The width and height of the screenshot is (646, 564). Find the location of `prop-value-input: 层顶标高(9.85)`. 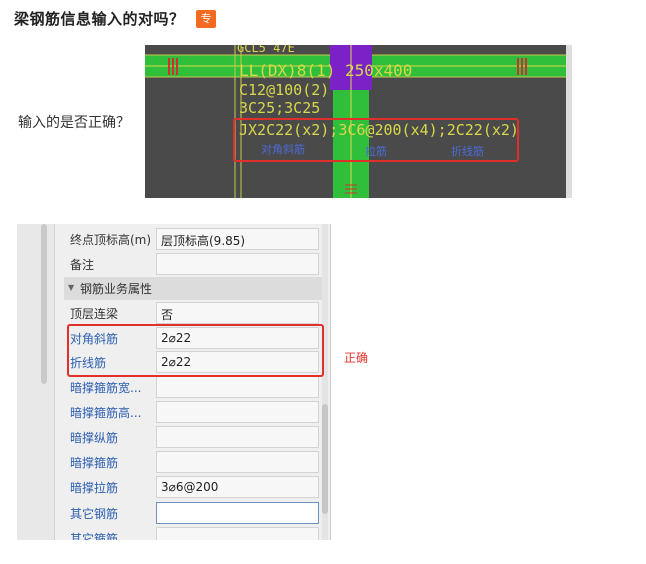

prop-value-input: 层顶标高(9.85) is located at coordinates (237, 239).